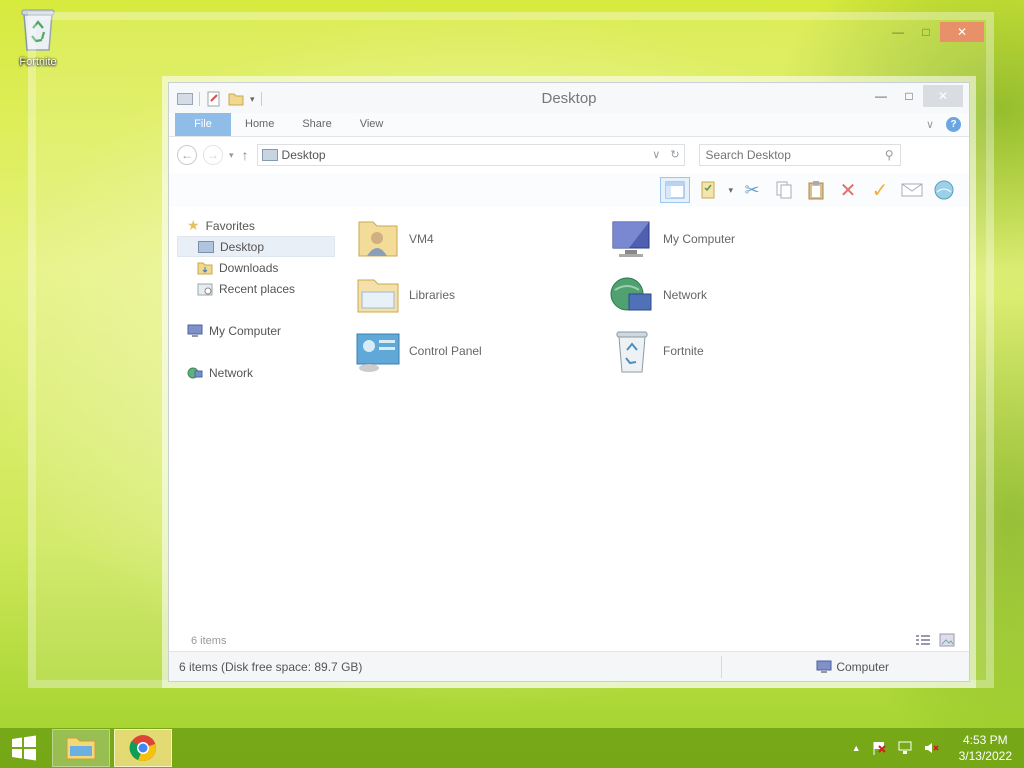 The width and height of the screenshot is (1024, 768). I want to click on desktop-folder-icon, so click(269, 155).